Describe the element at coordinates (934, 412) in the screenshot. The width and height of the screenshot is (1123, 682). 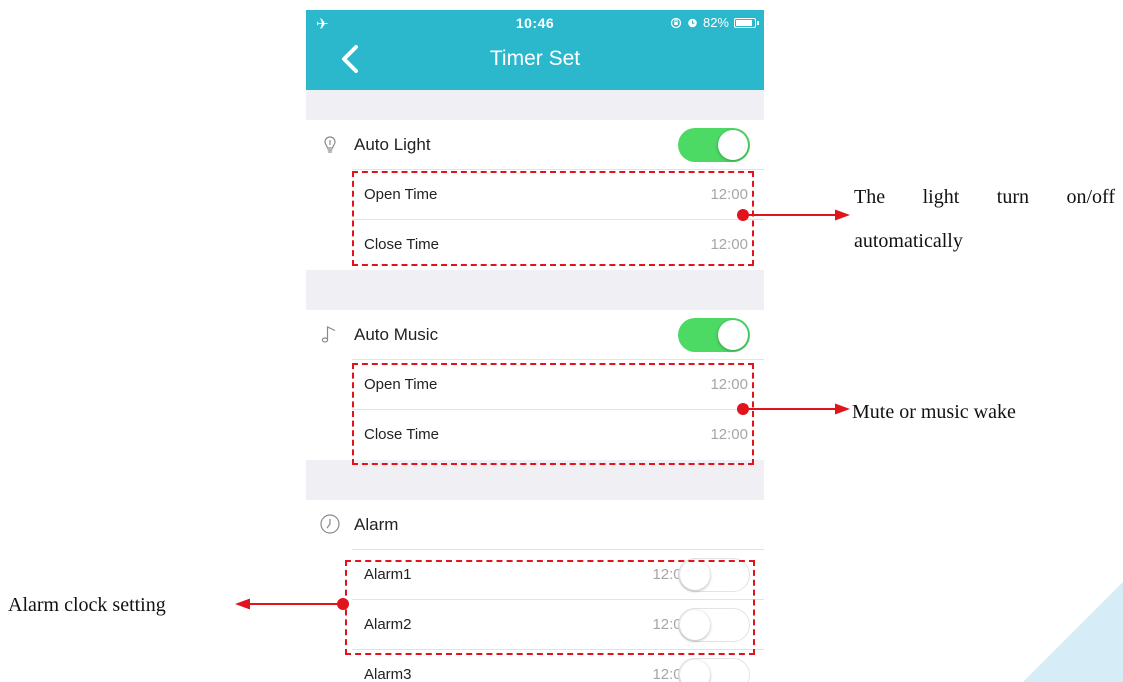
I see `music-annotation: Mute or music wake` at that location.